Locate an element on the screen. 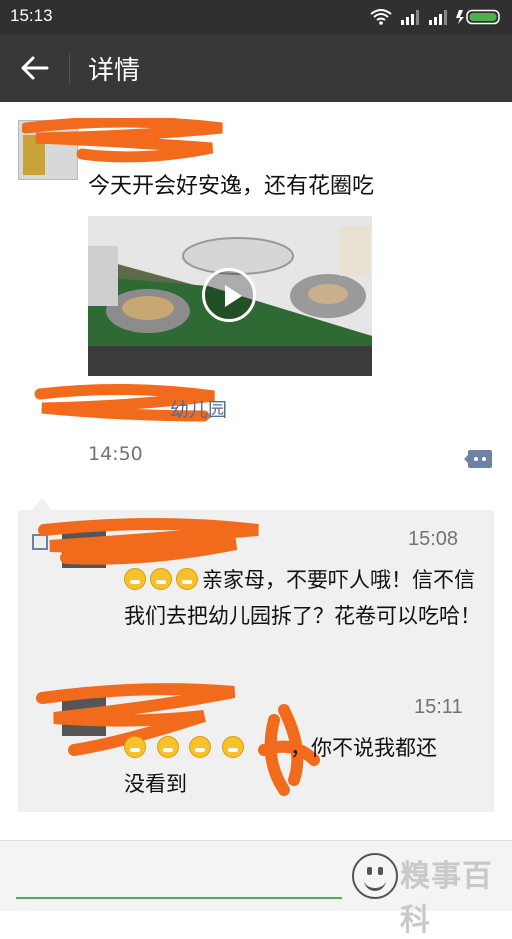 This screenshot has height=939, width=512. post-location: 幼儿园 is located at coordinates (198, 408).